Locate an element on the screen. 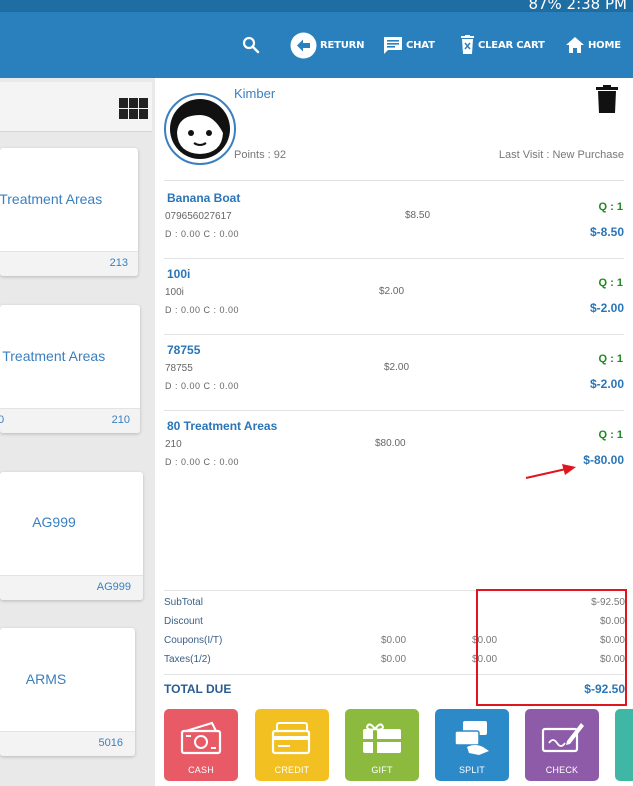 This screenshot has height=786, width=633. more-payment-button is located at coordinates (624, 745).